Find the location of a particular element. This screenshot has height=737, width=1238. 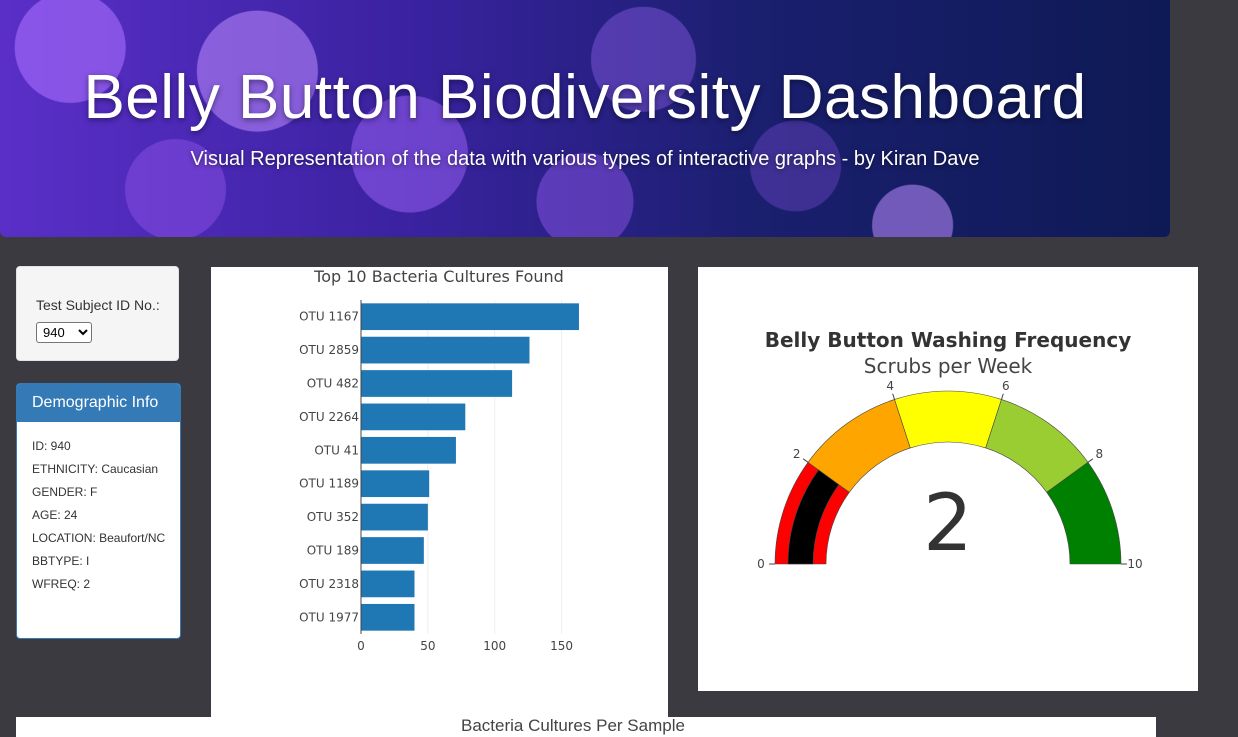

bar-chart-category-label: OTU 41 is located at coordinates (336, 450).